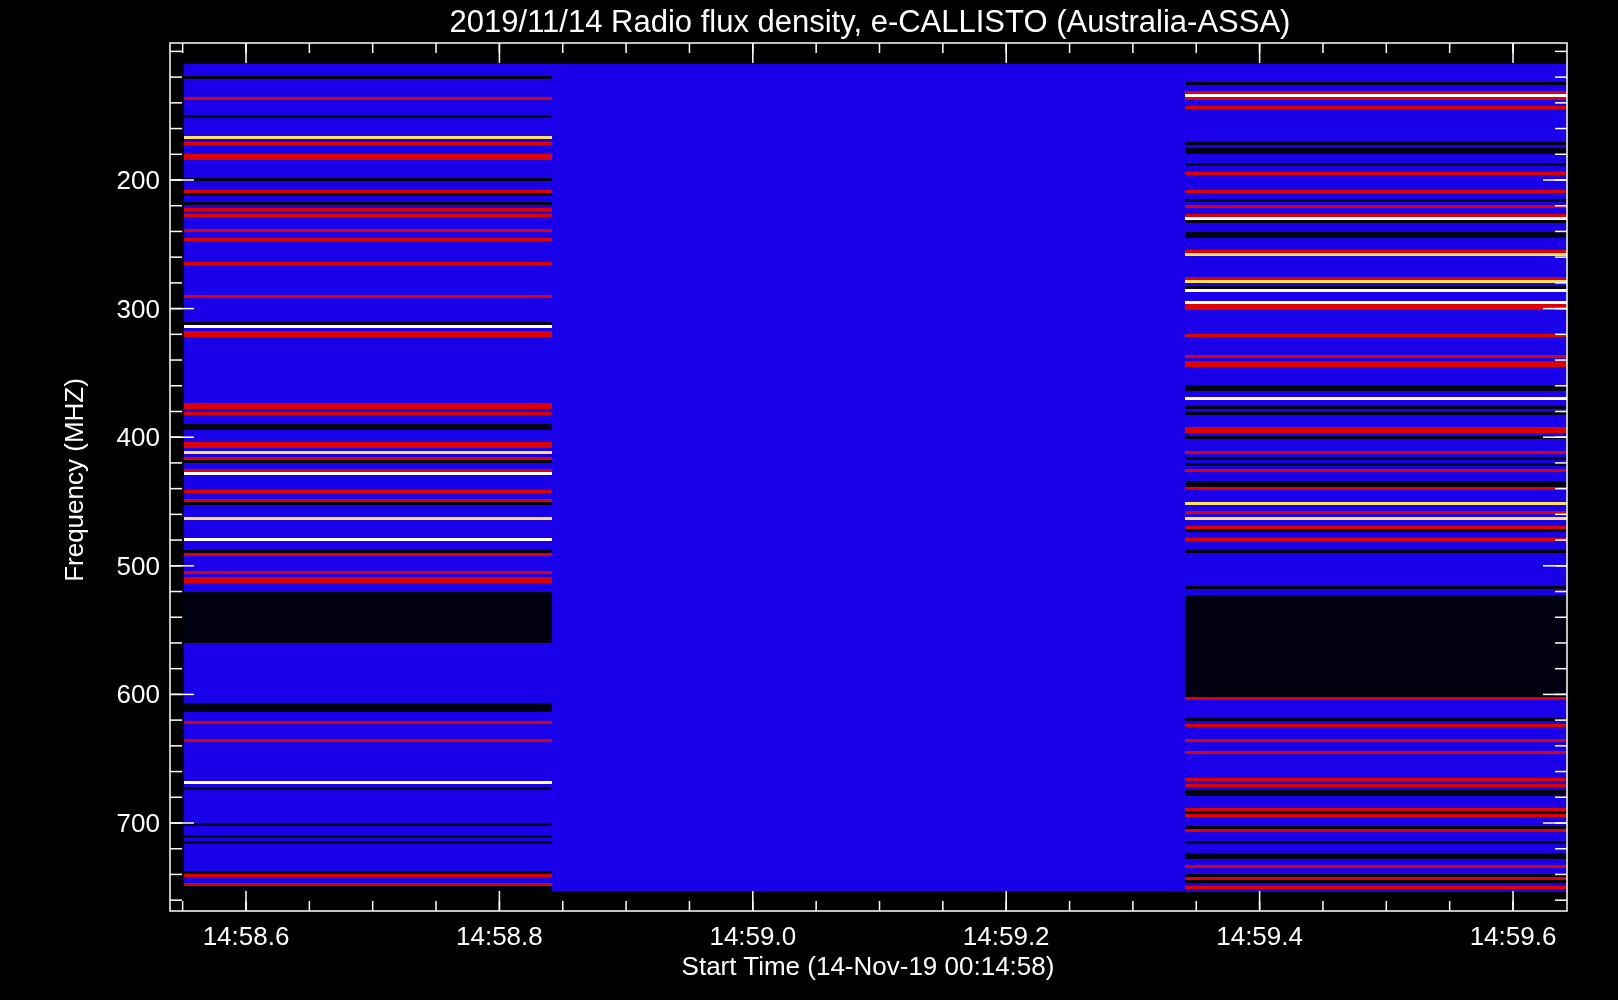 Image resolution: width=1618 pixels, height=1000 pixels. Describe the element at coordinates (74, 480) in the screenshot. I see `y-axis-label: Frequency (MHZ)` at that location.